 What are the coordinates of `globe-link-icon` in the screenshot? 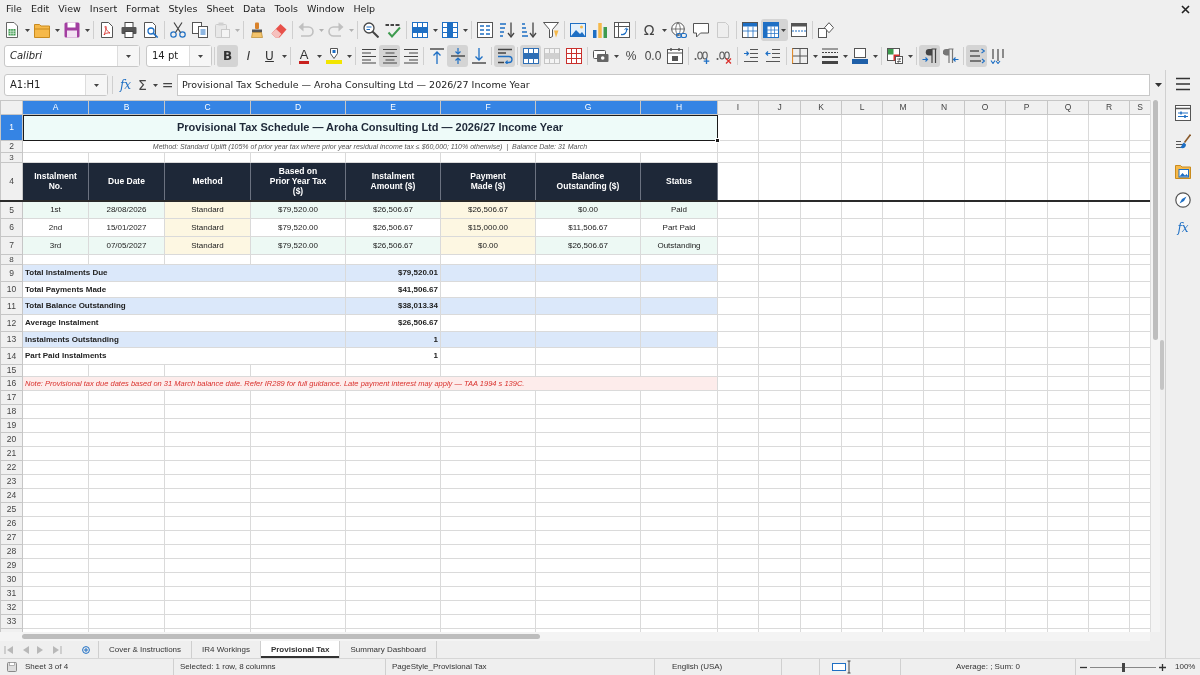 It's located at (679, 30).